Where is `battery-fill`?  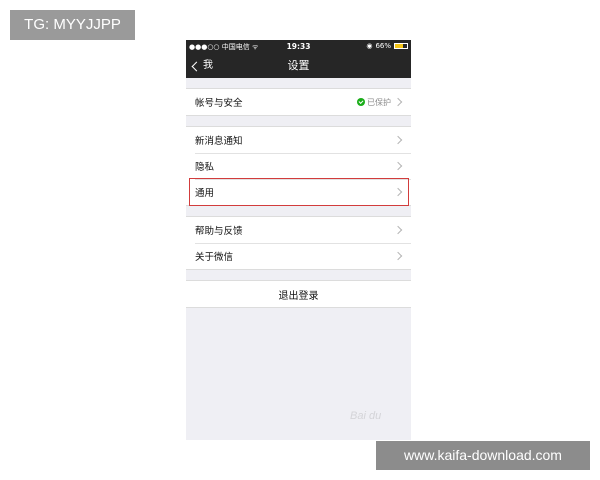
battery-fill is located at coordinates (399, 46).